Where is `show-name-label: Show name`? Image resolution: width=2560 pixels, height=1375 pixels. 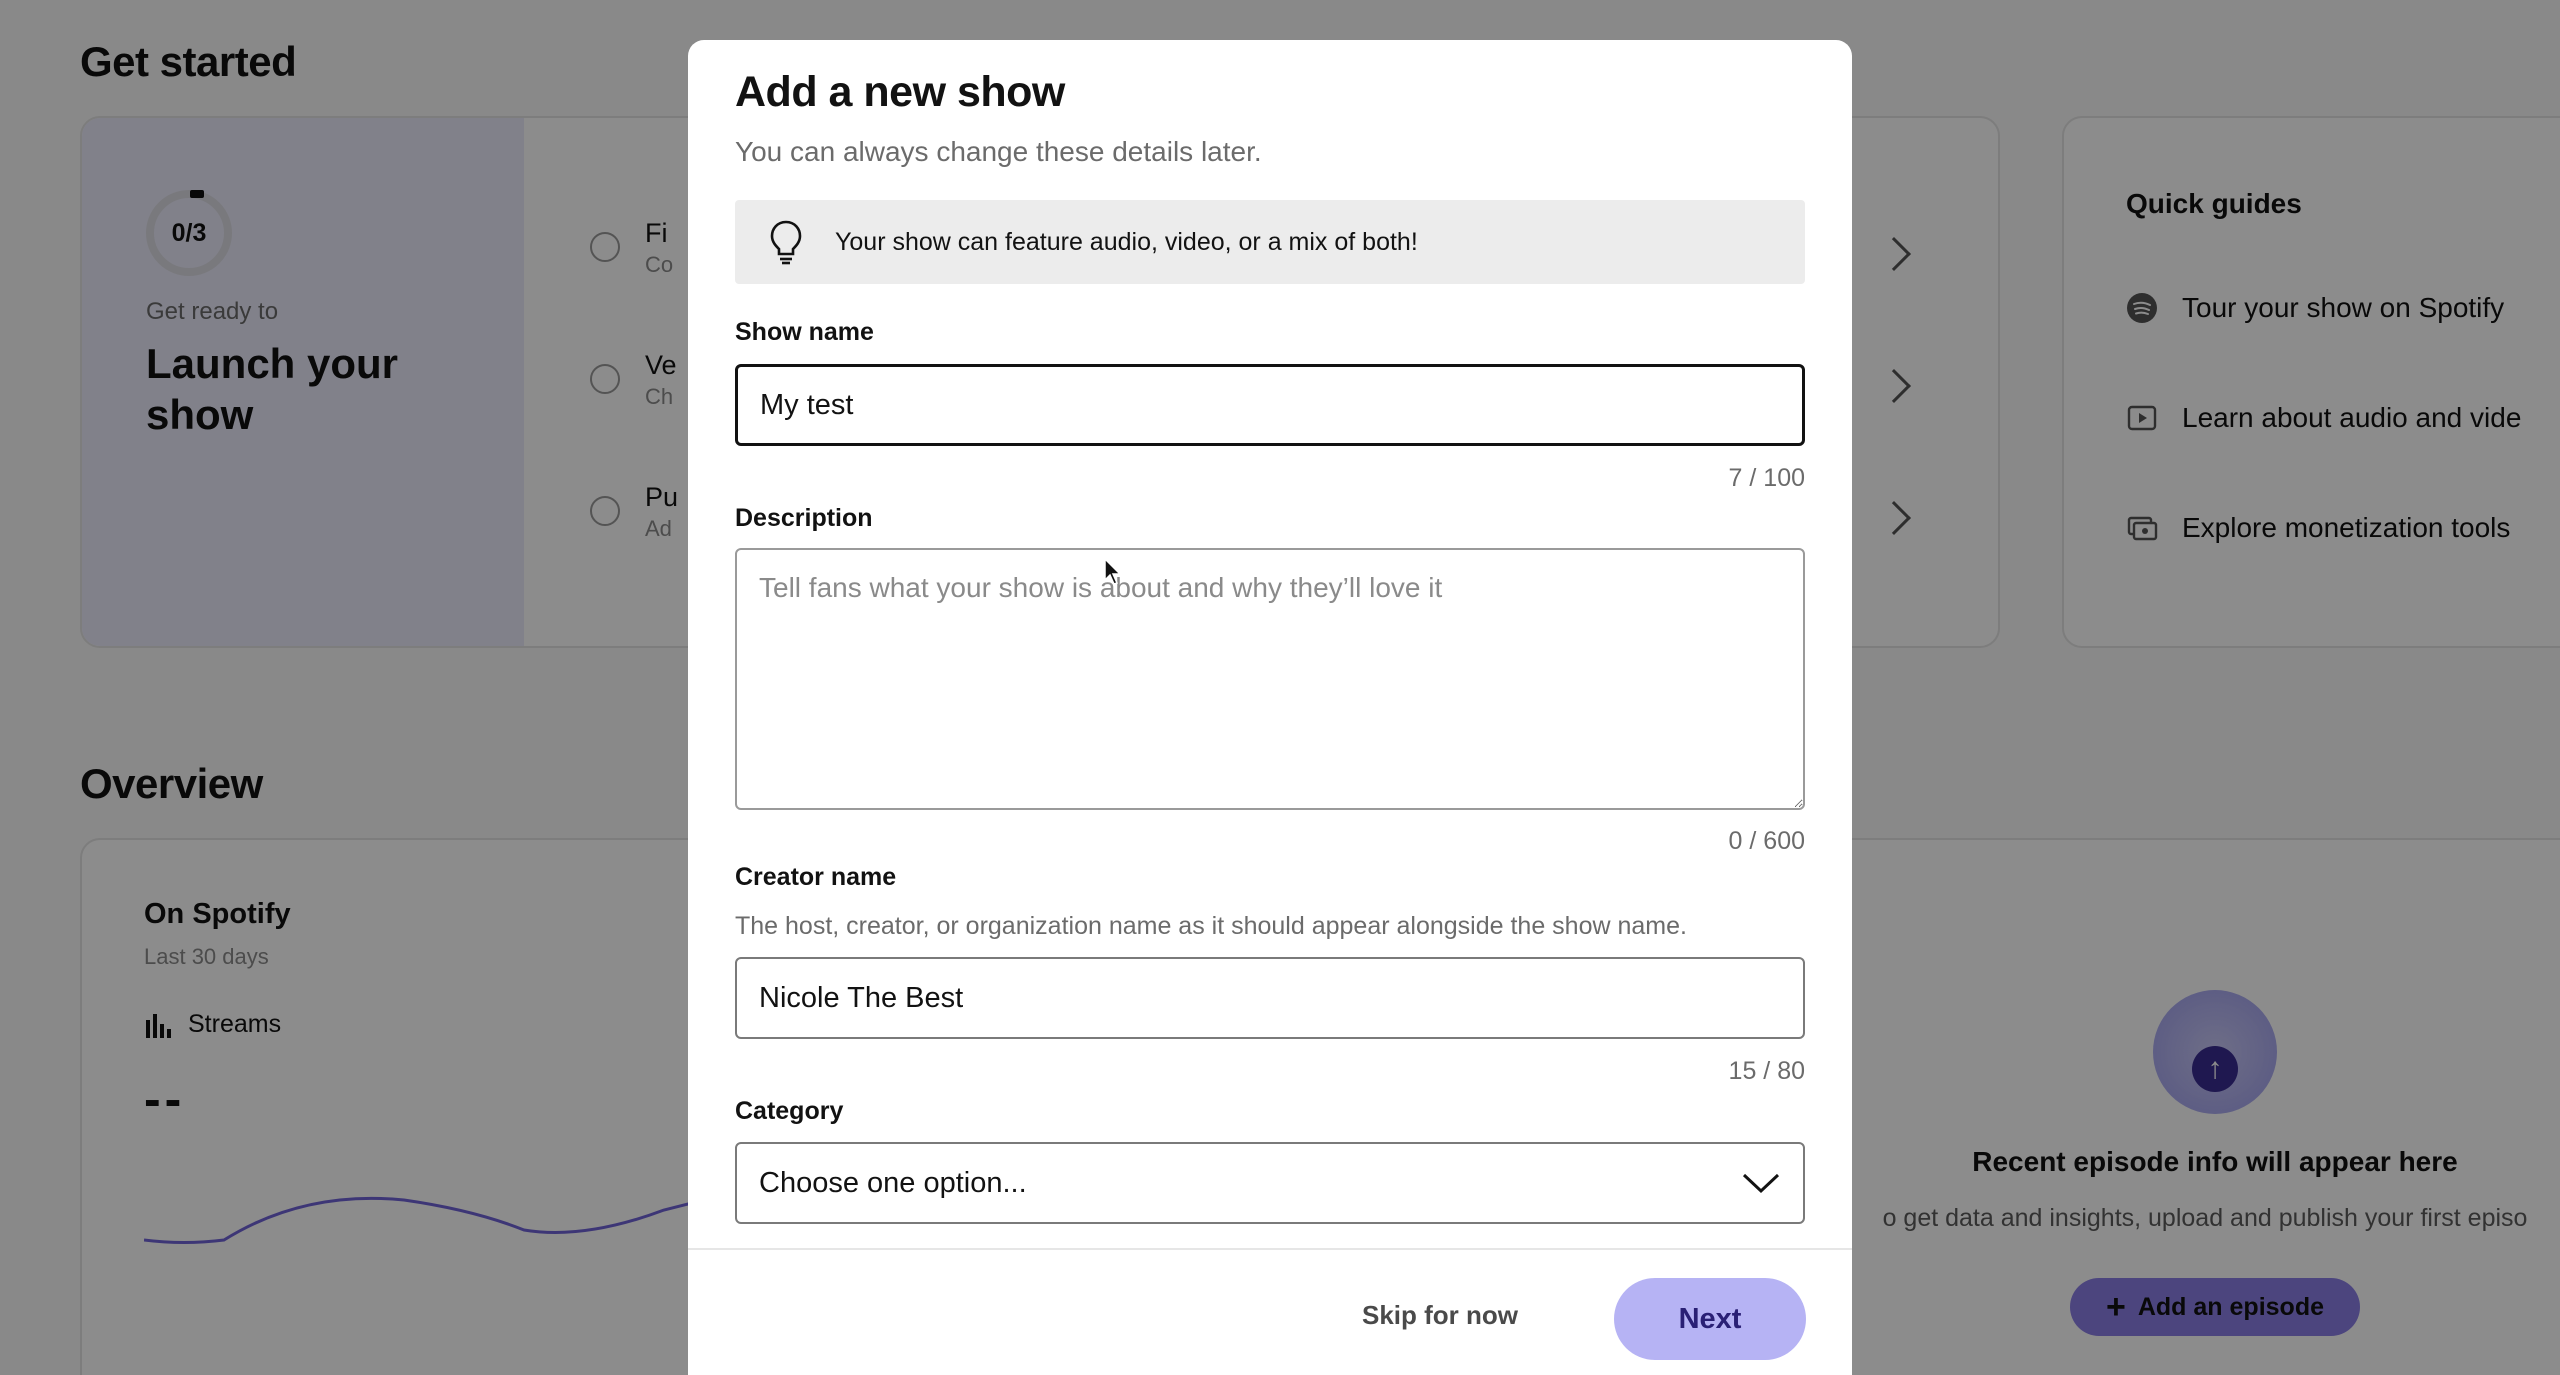
show-name-label: Show name is located at coordinates (804, 332).